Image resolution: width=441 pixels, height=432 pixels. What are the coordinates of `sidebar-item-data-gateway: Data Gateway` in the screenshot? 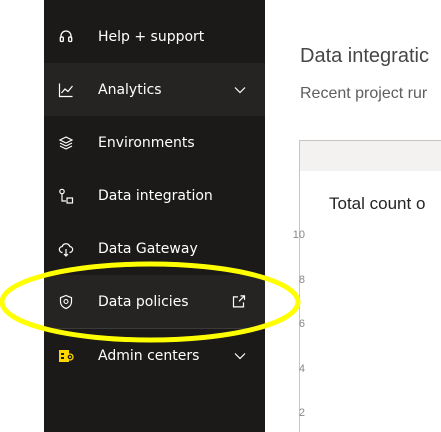 It's located at (154, 248).